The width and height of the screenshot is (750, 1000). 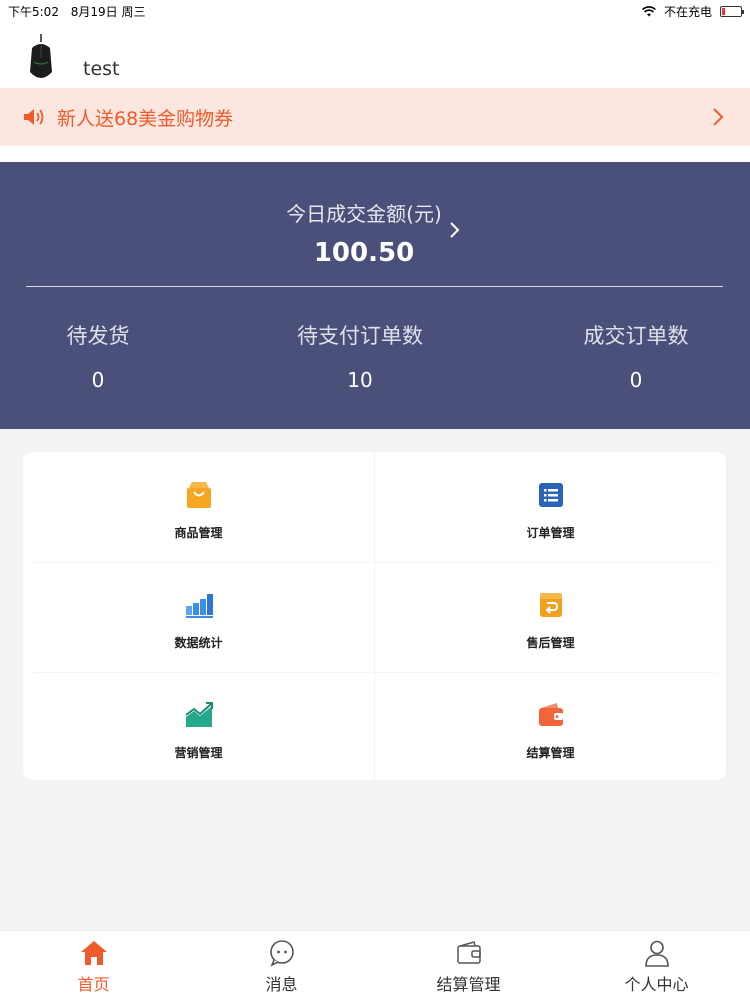 What do you see at coordinates (199, 606) in the screenshot?
I see `bar-chart-icon` at bounding box center [199, 606].